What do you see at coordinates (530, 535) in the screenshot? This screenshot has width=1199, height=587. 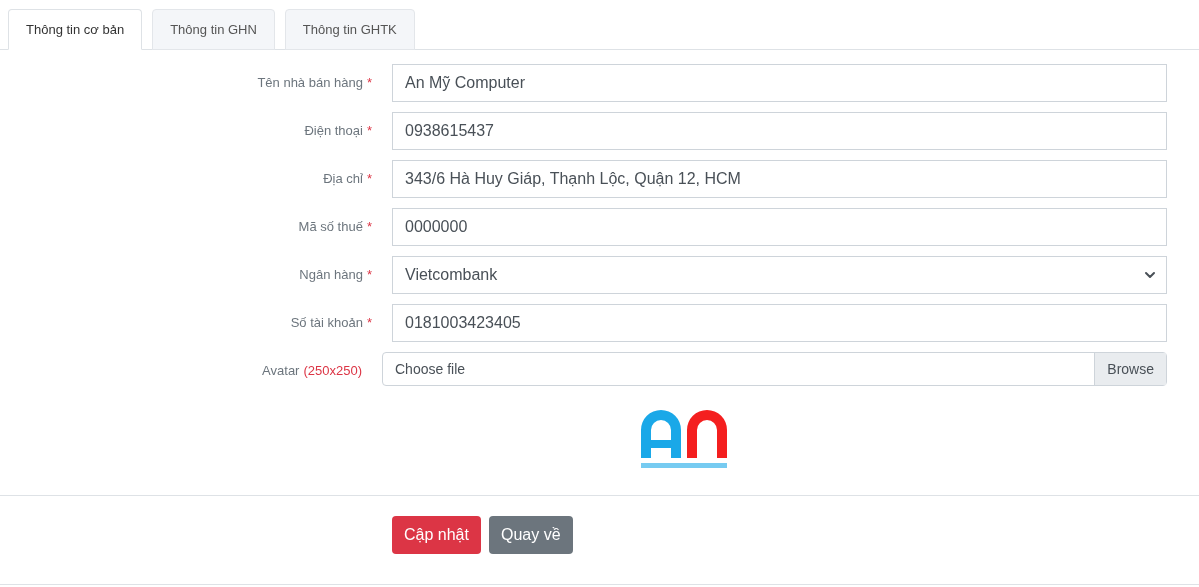 I see `action-button: Quay về` at bounding box center [530, 535].